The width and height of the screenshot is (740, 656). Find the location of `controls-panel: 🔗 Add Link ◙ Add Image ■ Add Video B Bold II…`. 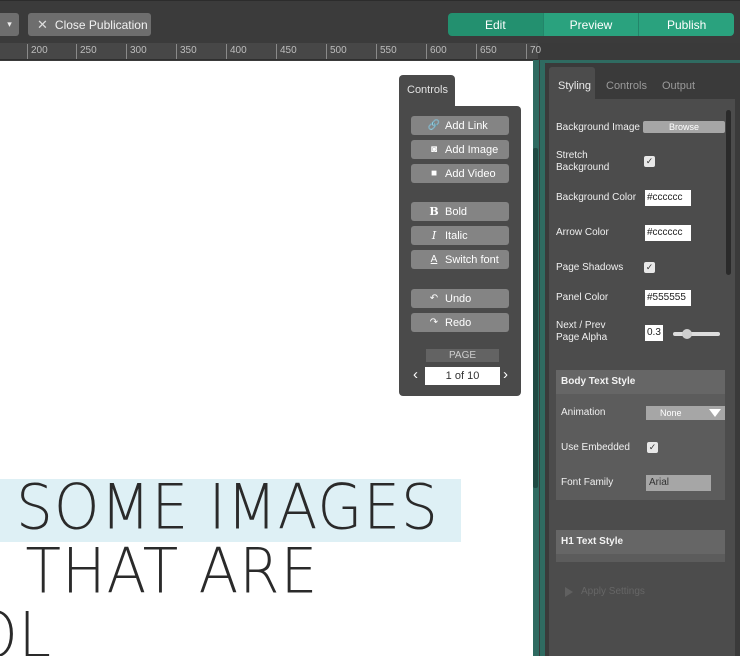

controls-panel: 🔗 Add Link ◙ Add Image ■ Add Video B Bold II… is located at coordinates (460, 251).